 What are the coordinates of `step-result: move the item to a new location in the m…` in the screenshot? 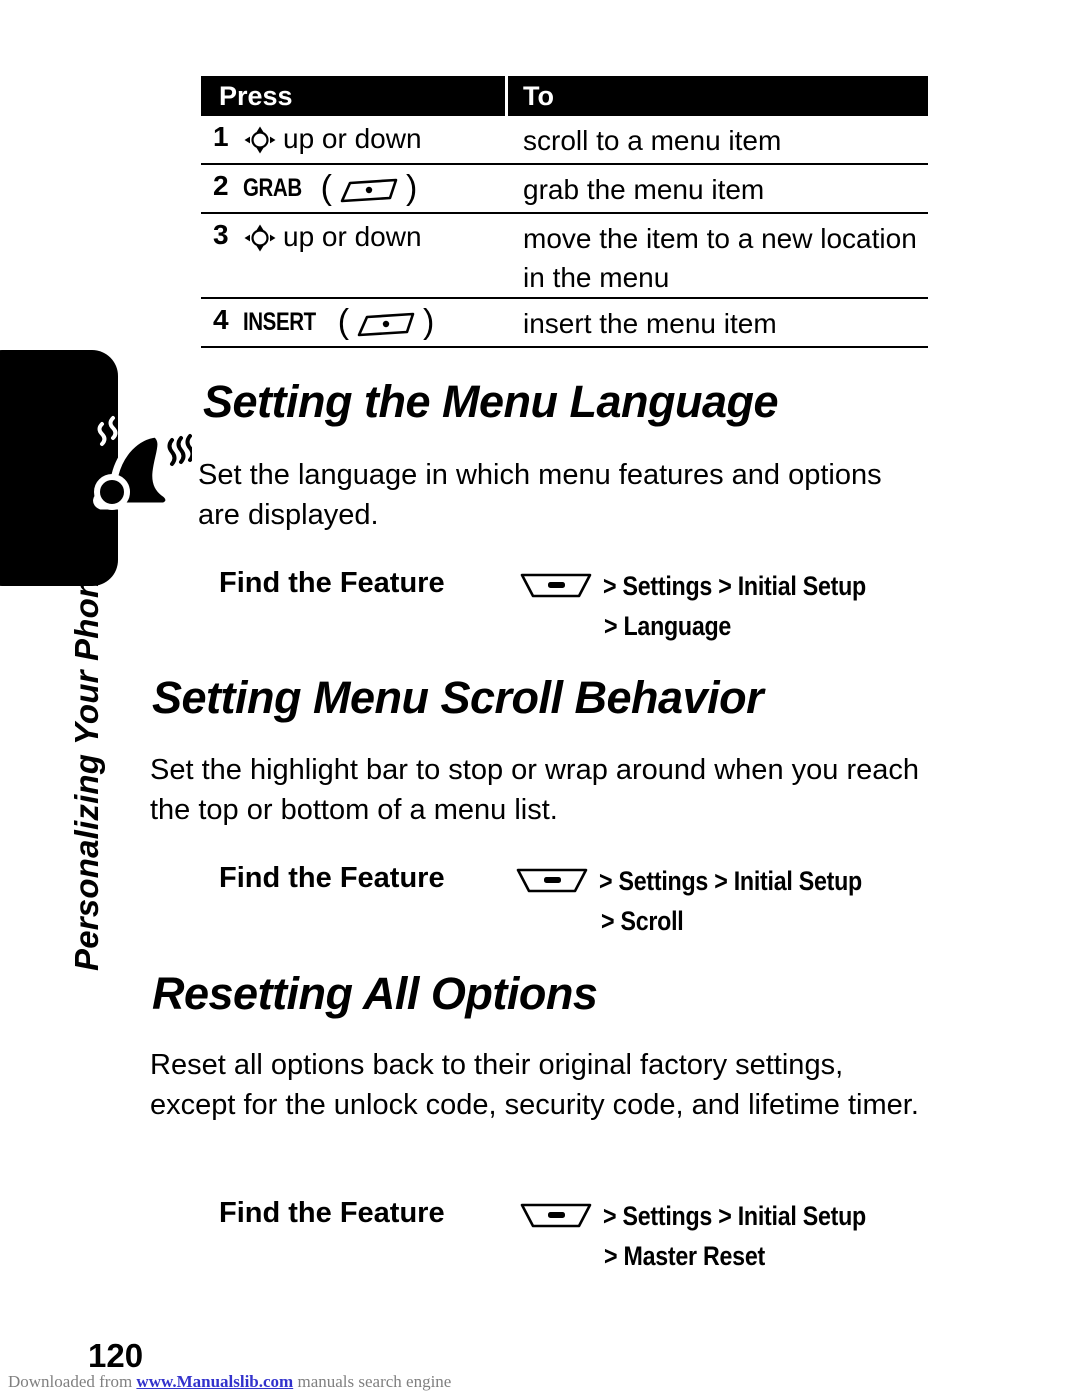 It's located at (720, 258).